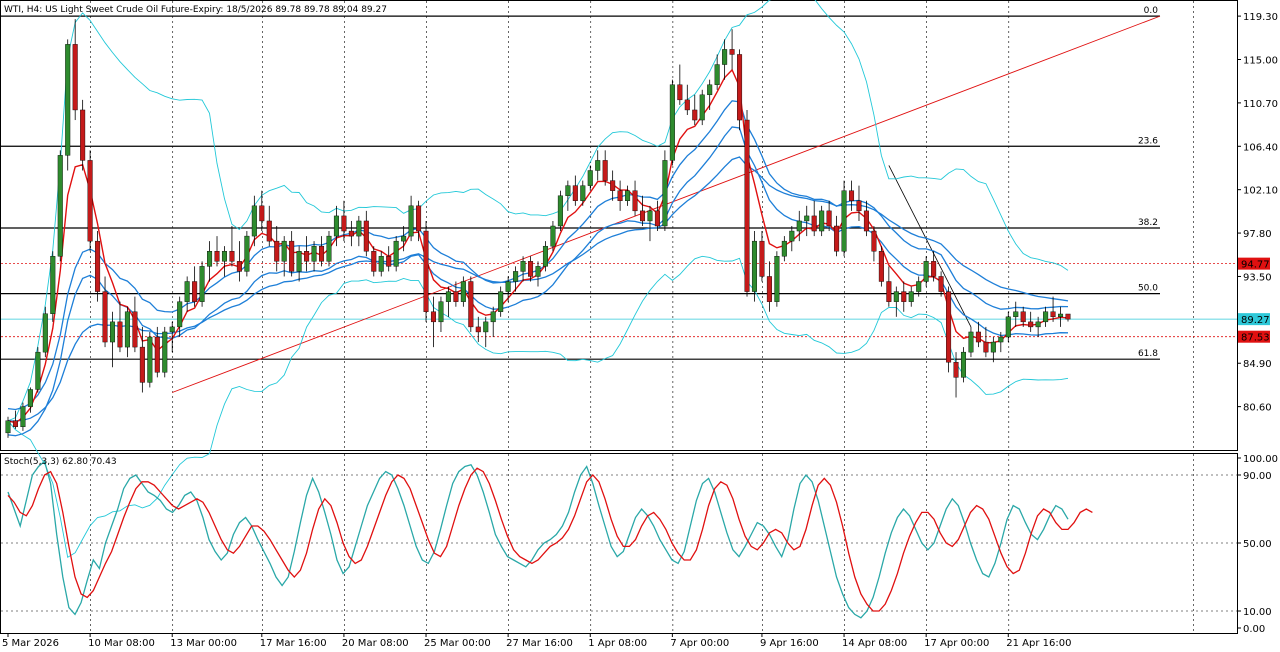 The height and width of the screenshot is (652, 1280). What do you see at coordinates (1260, 191) in the screenshot?
I see `price-tick-label: 102.10` at bounding box center [1260, 191].